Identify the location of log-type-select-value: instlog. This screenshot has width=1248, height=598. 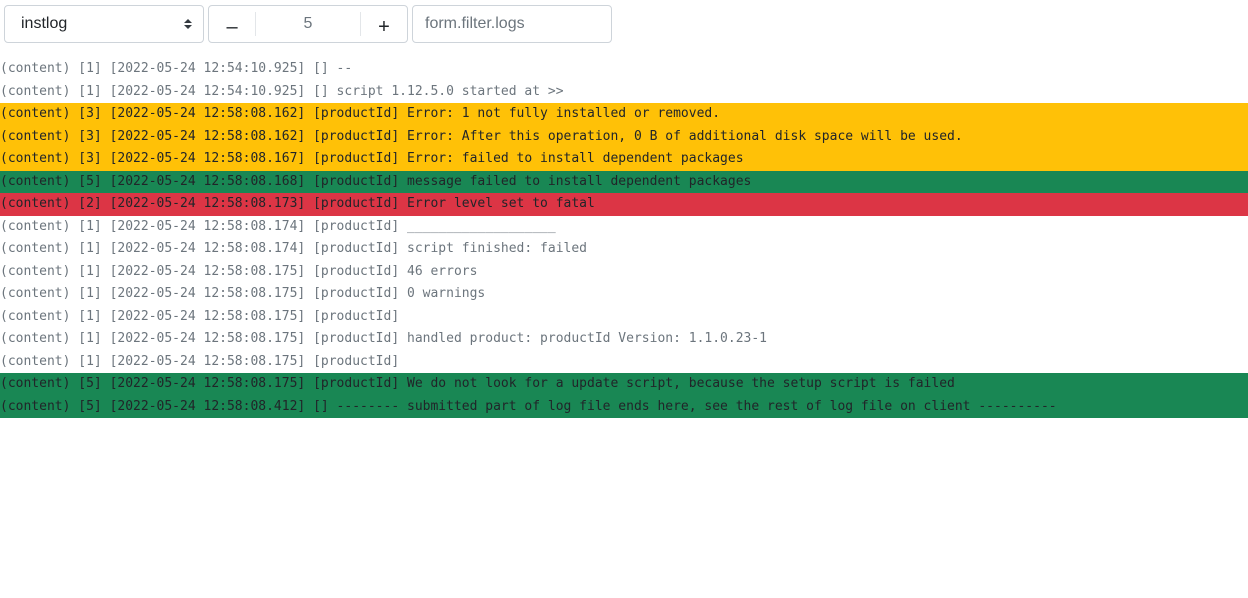
(44, 23).